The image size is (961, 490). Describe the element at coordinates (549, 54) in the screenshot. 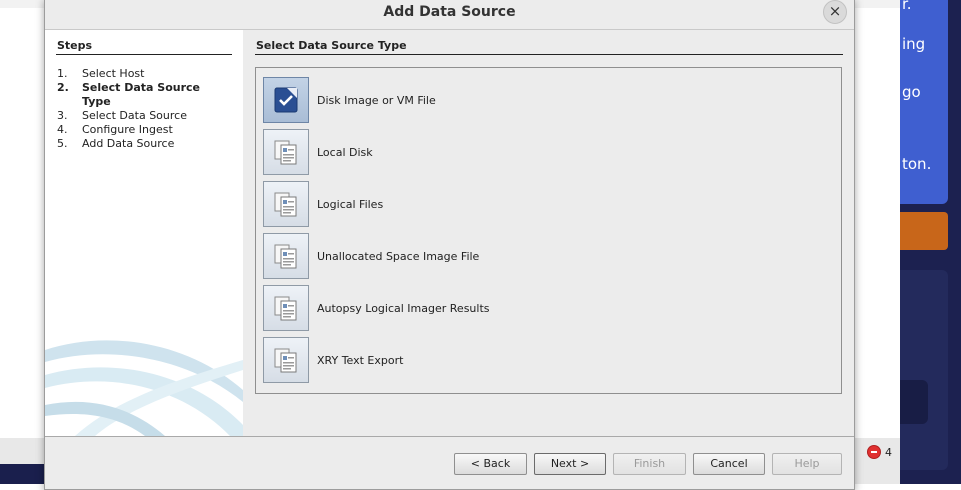

I see `content-divider` at that location.